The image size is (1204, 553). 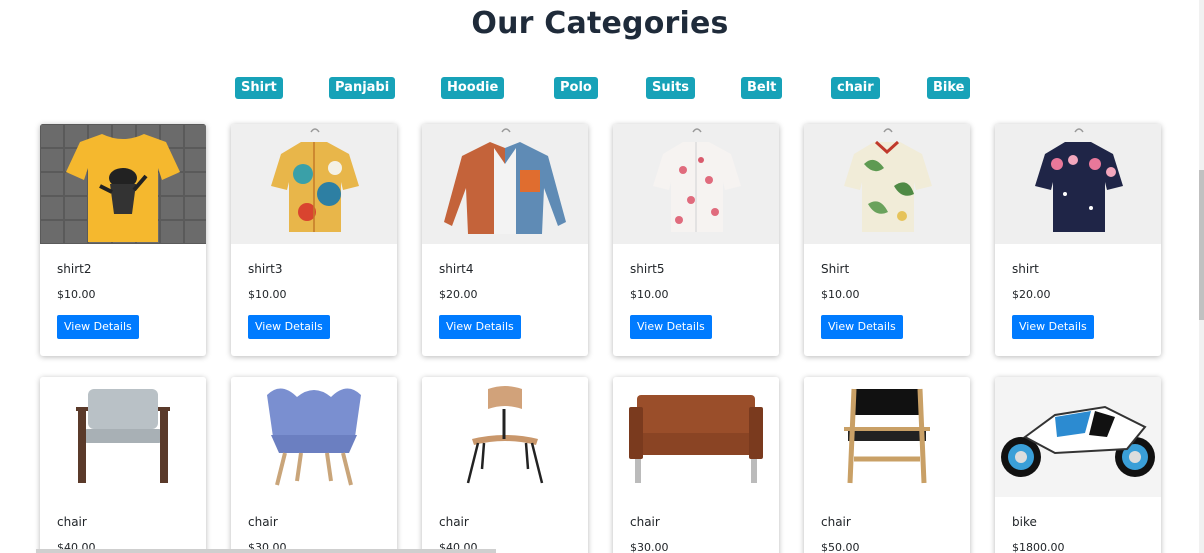 I want to click on product-name: shirt2, so click(x=74, y=269).